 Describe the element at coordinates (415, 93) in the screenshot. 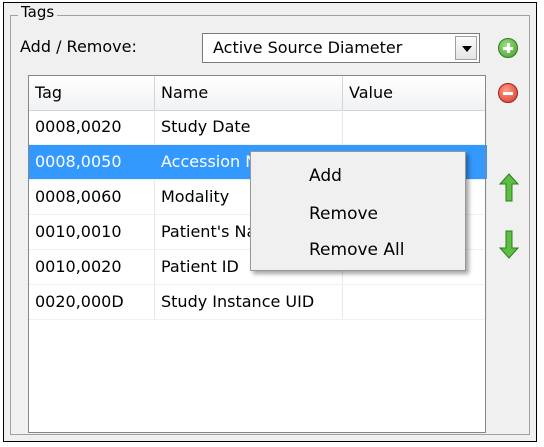

I see `header-value: Value` at that location.